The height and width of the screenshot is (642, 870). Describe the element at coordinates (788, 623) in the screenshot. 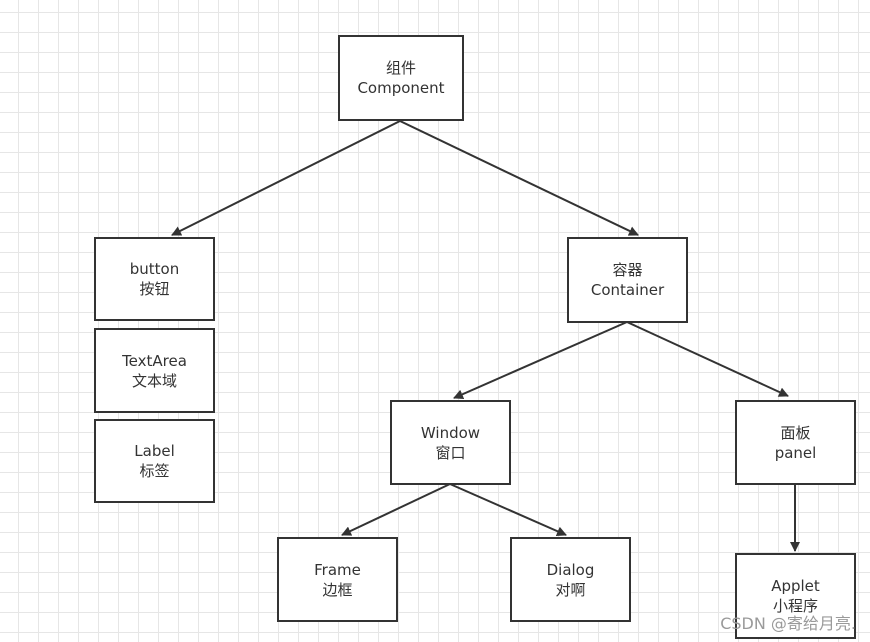

I see `watermark: CSDN @寄给月亮.` at that location.